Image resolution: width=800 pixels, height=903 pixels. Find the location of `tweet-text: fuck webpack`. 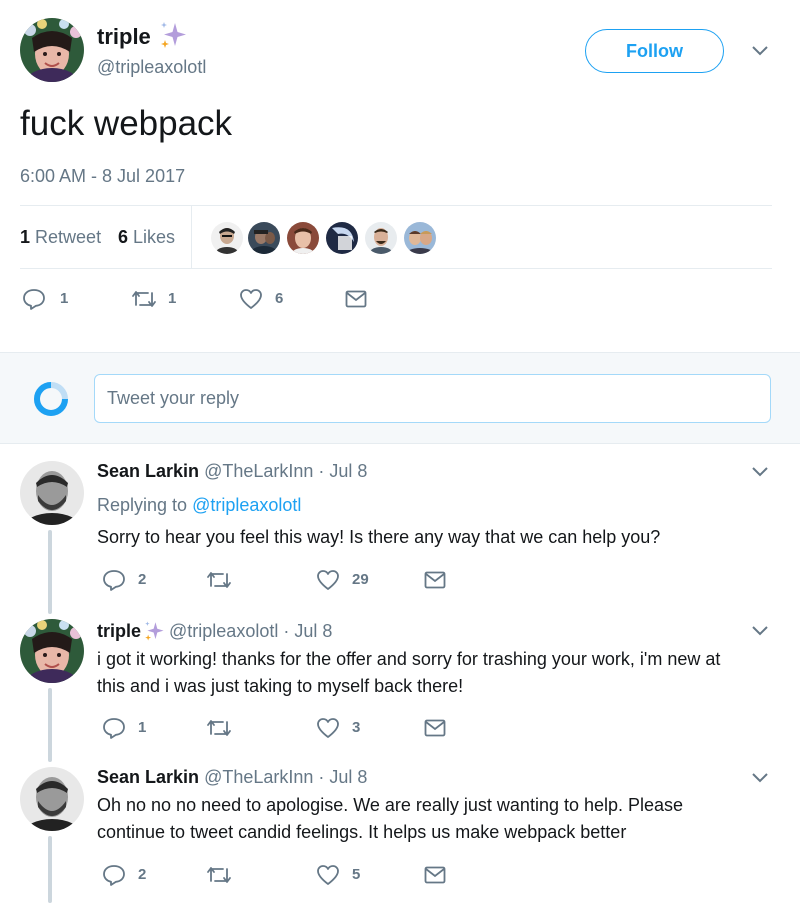

tweet-text: fuck webpack is located at coordinates (126, 123).